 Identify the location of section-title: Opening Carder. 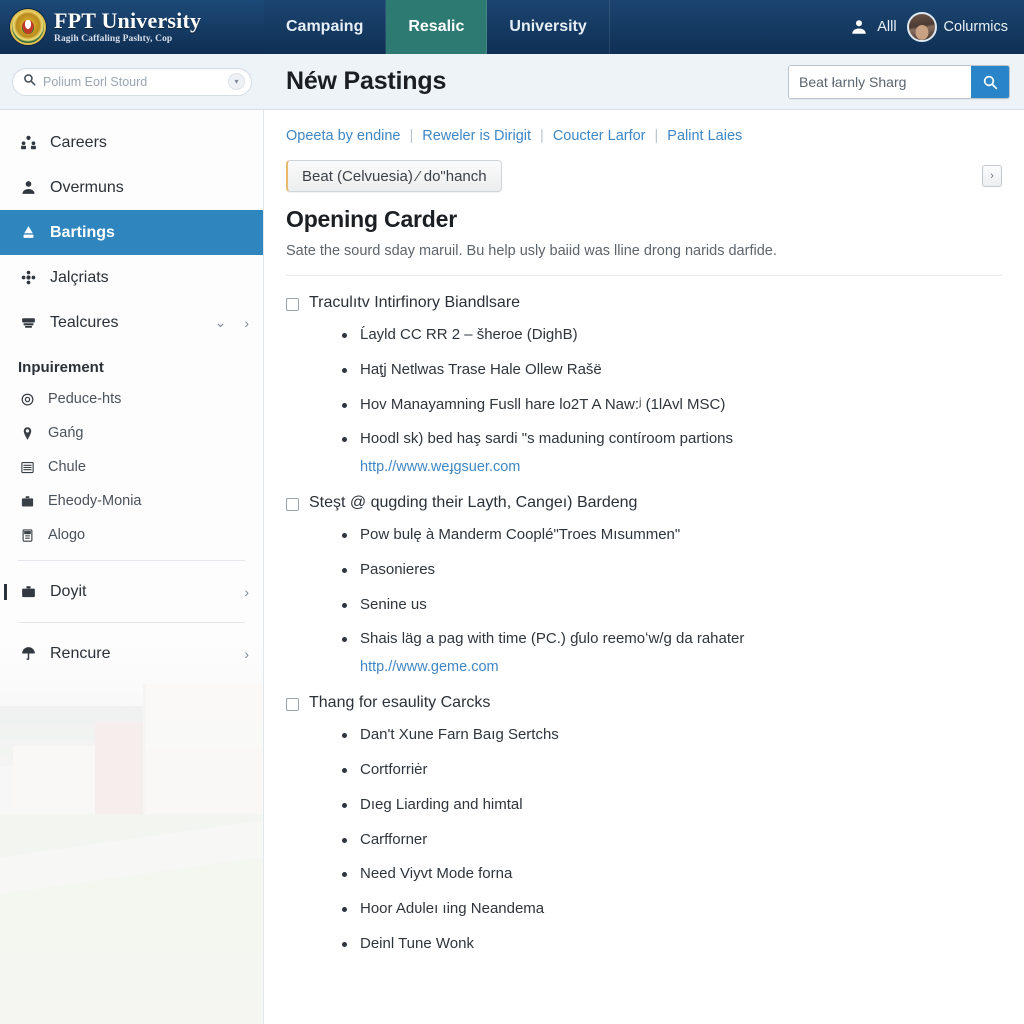
(372, 219).